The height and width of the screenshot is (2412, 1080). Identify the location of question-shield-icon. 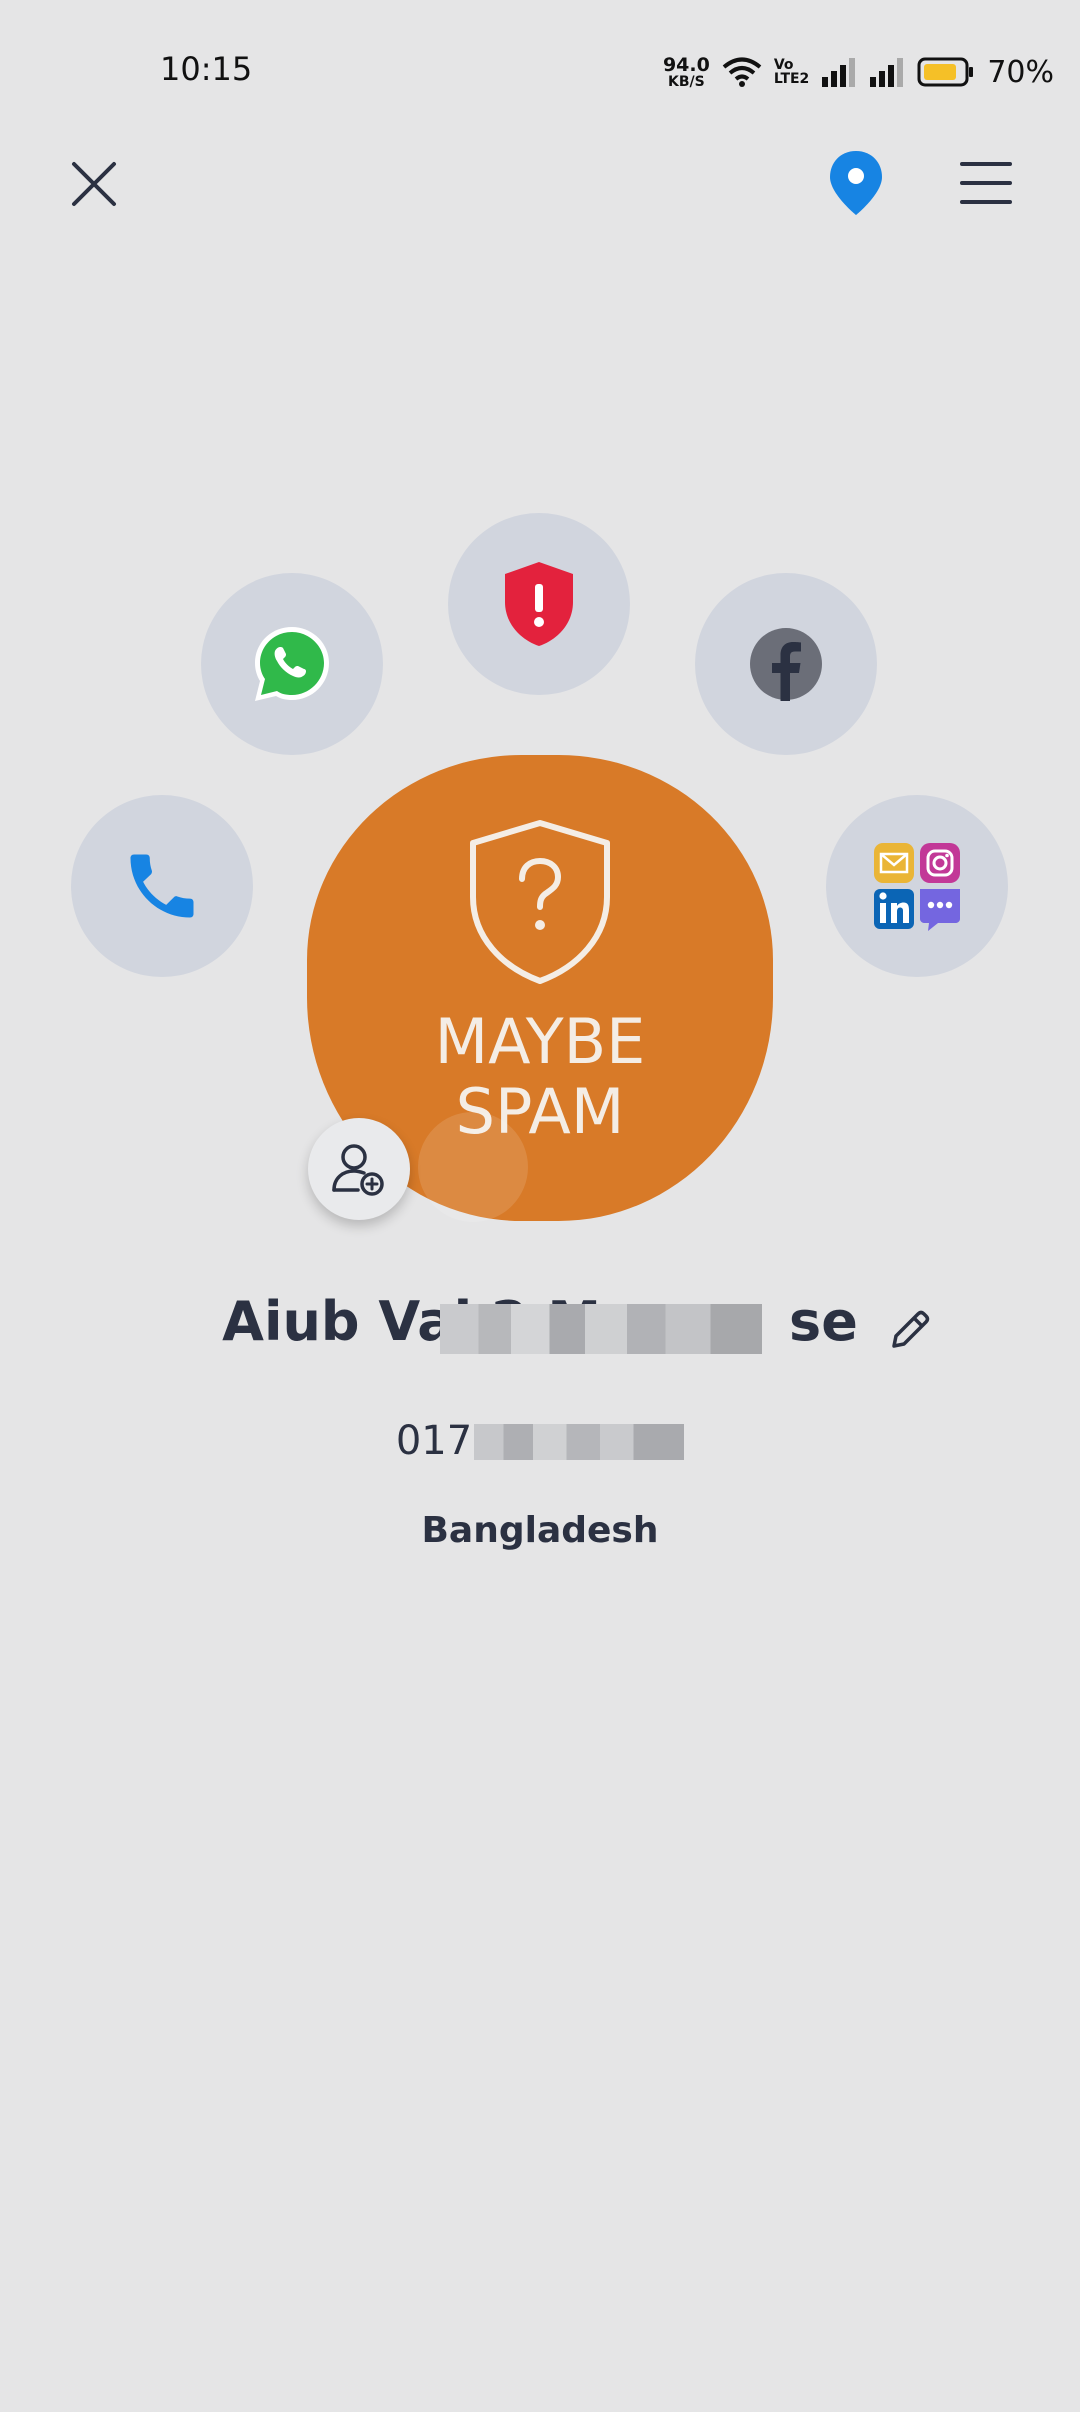
(540, 902).